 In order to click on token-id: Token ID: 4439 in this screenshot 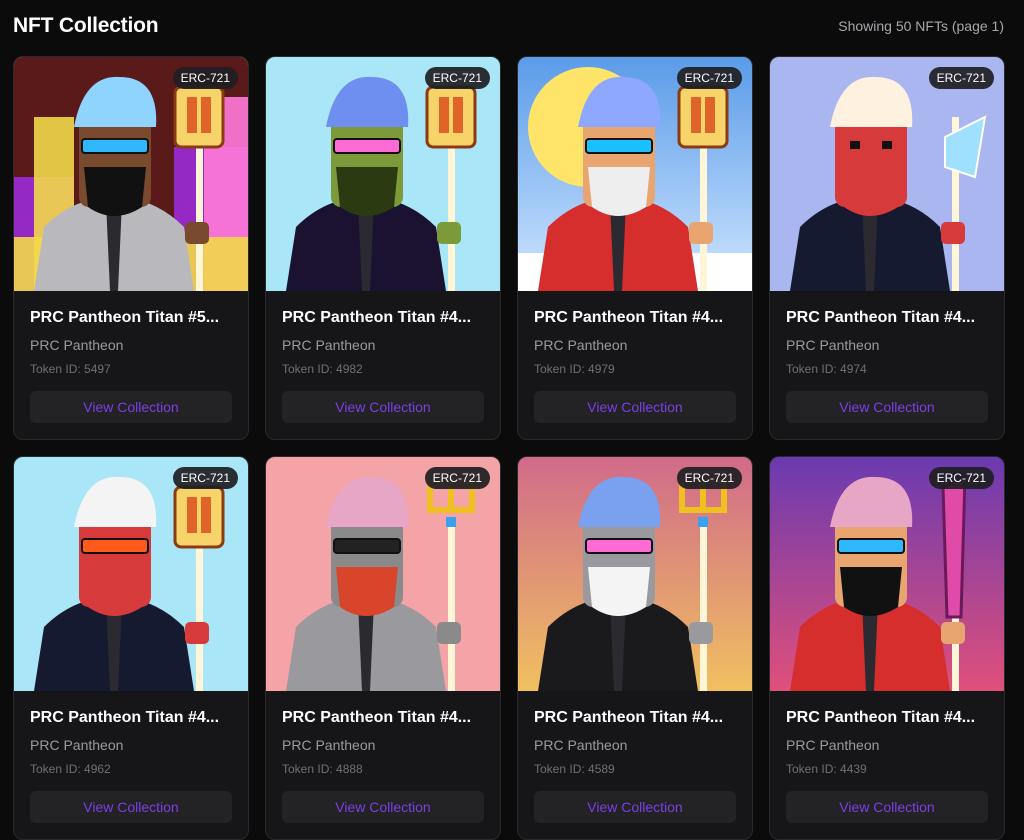, I will do `click(887, 769)`.